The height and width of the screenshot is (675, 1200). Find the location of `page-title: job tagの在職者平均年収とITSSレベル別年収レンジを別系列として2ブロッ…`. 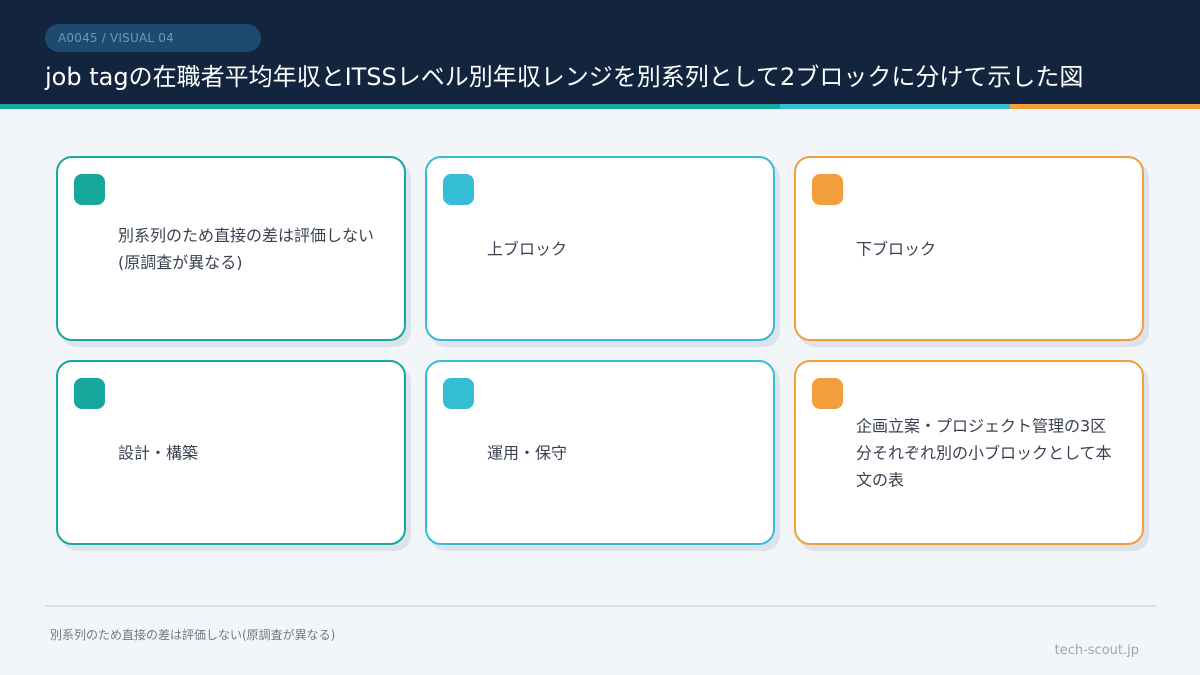

page-title: job tagの在職者平均年収とITSSレベル別年収レンジを別系列として2ブロッ… is located at coordinates (564, 77).